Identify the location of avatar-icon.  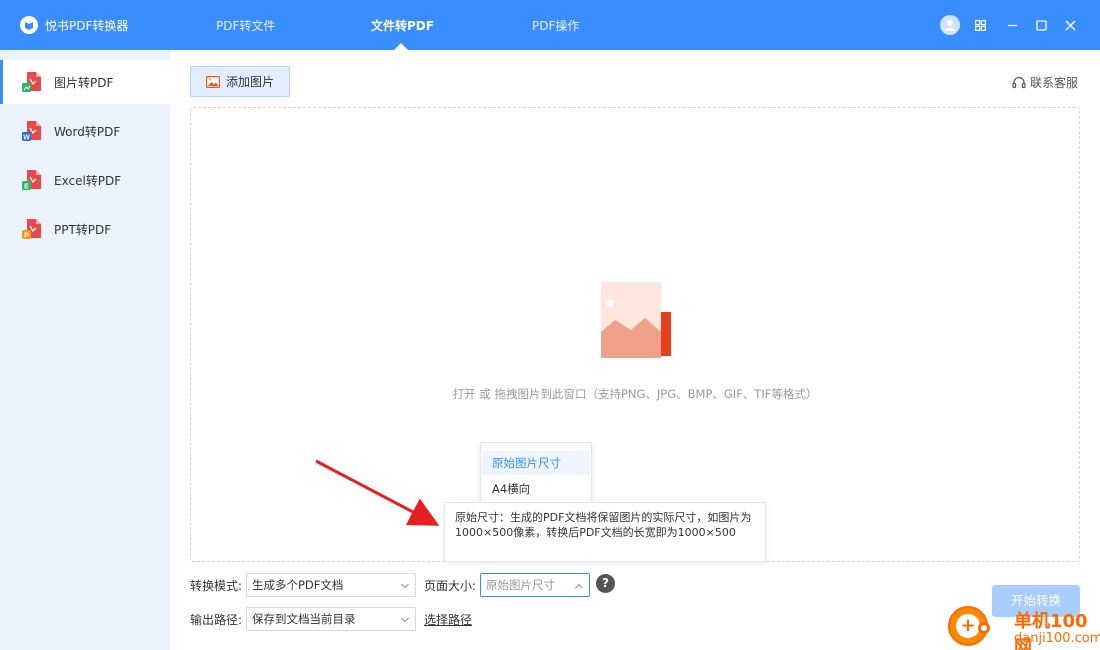
(950, 25).